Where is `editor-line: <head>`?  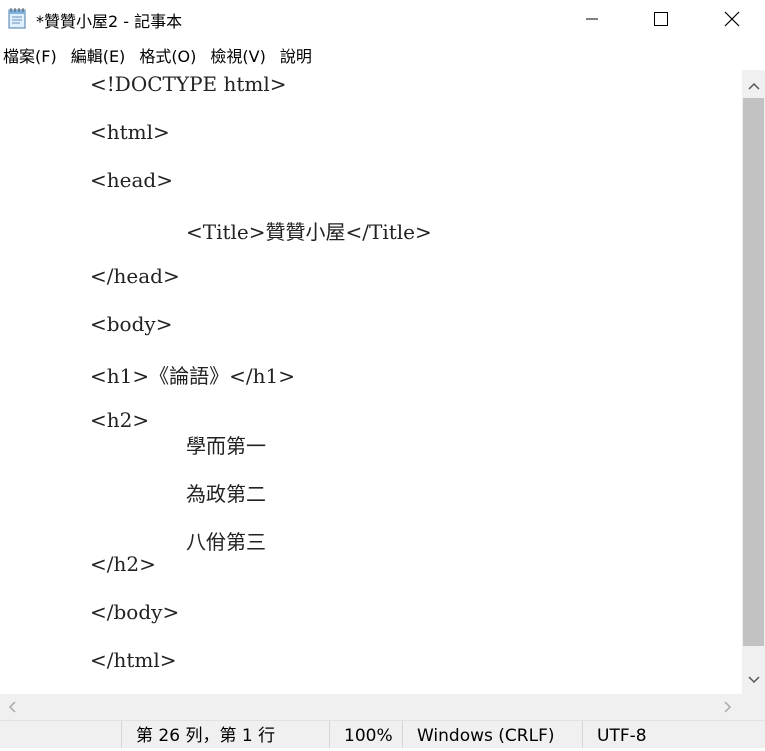 editor-line: <head> is located at coordinates (131, 180).